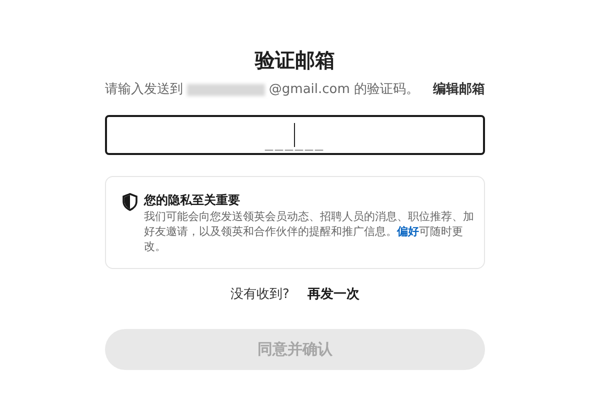 The height and width of the screenshot is (407, 590). What do you see at coordinates (192, 200) in the screenshot?
I see `privacy-heading: 您的隐私至关重要` at bounding box center [192, 200].